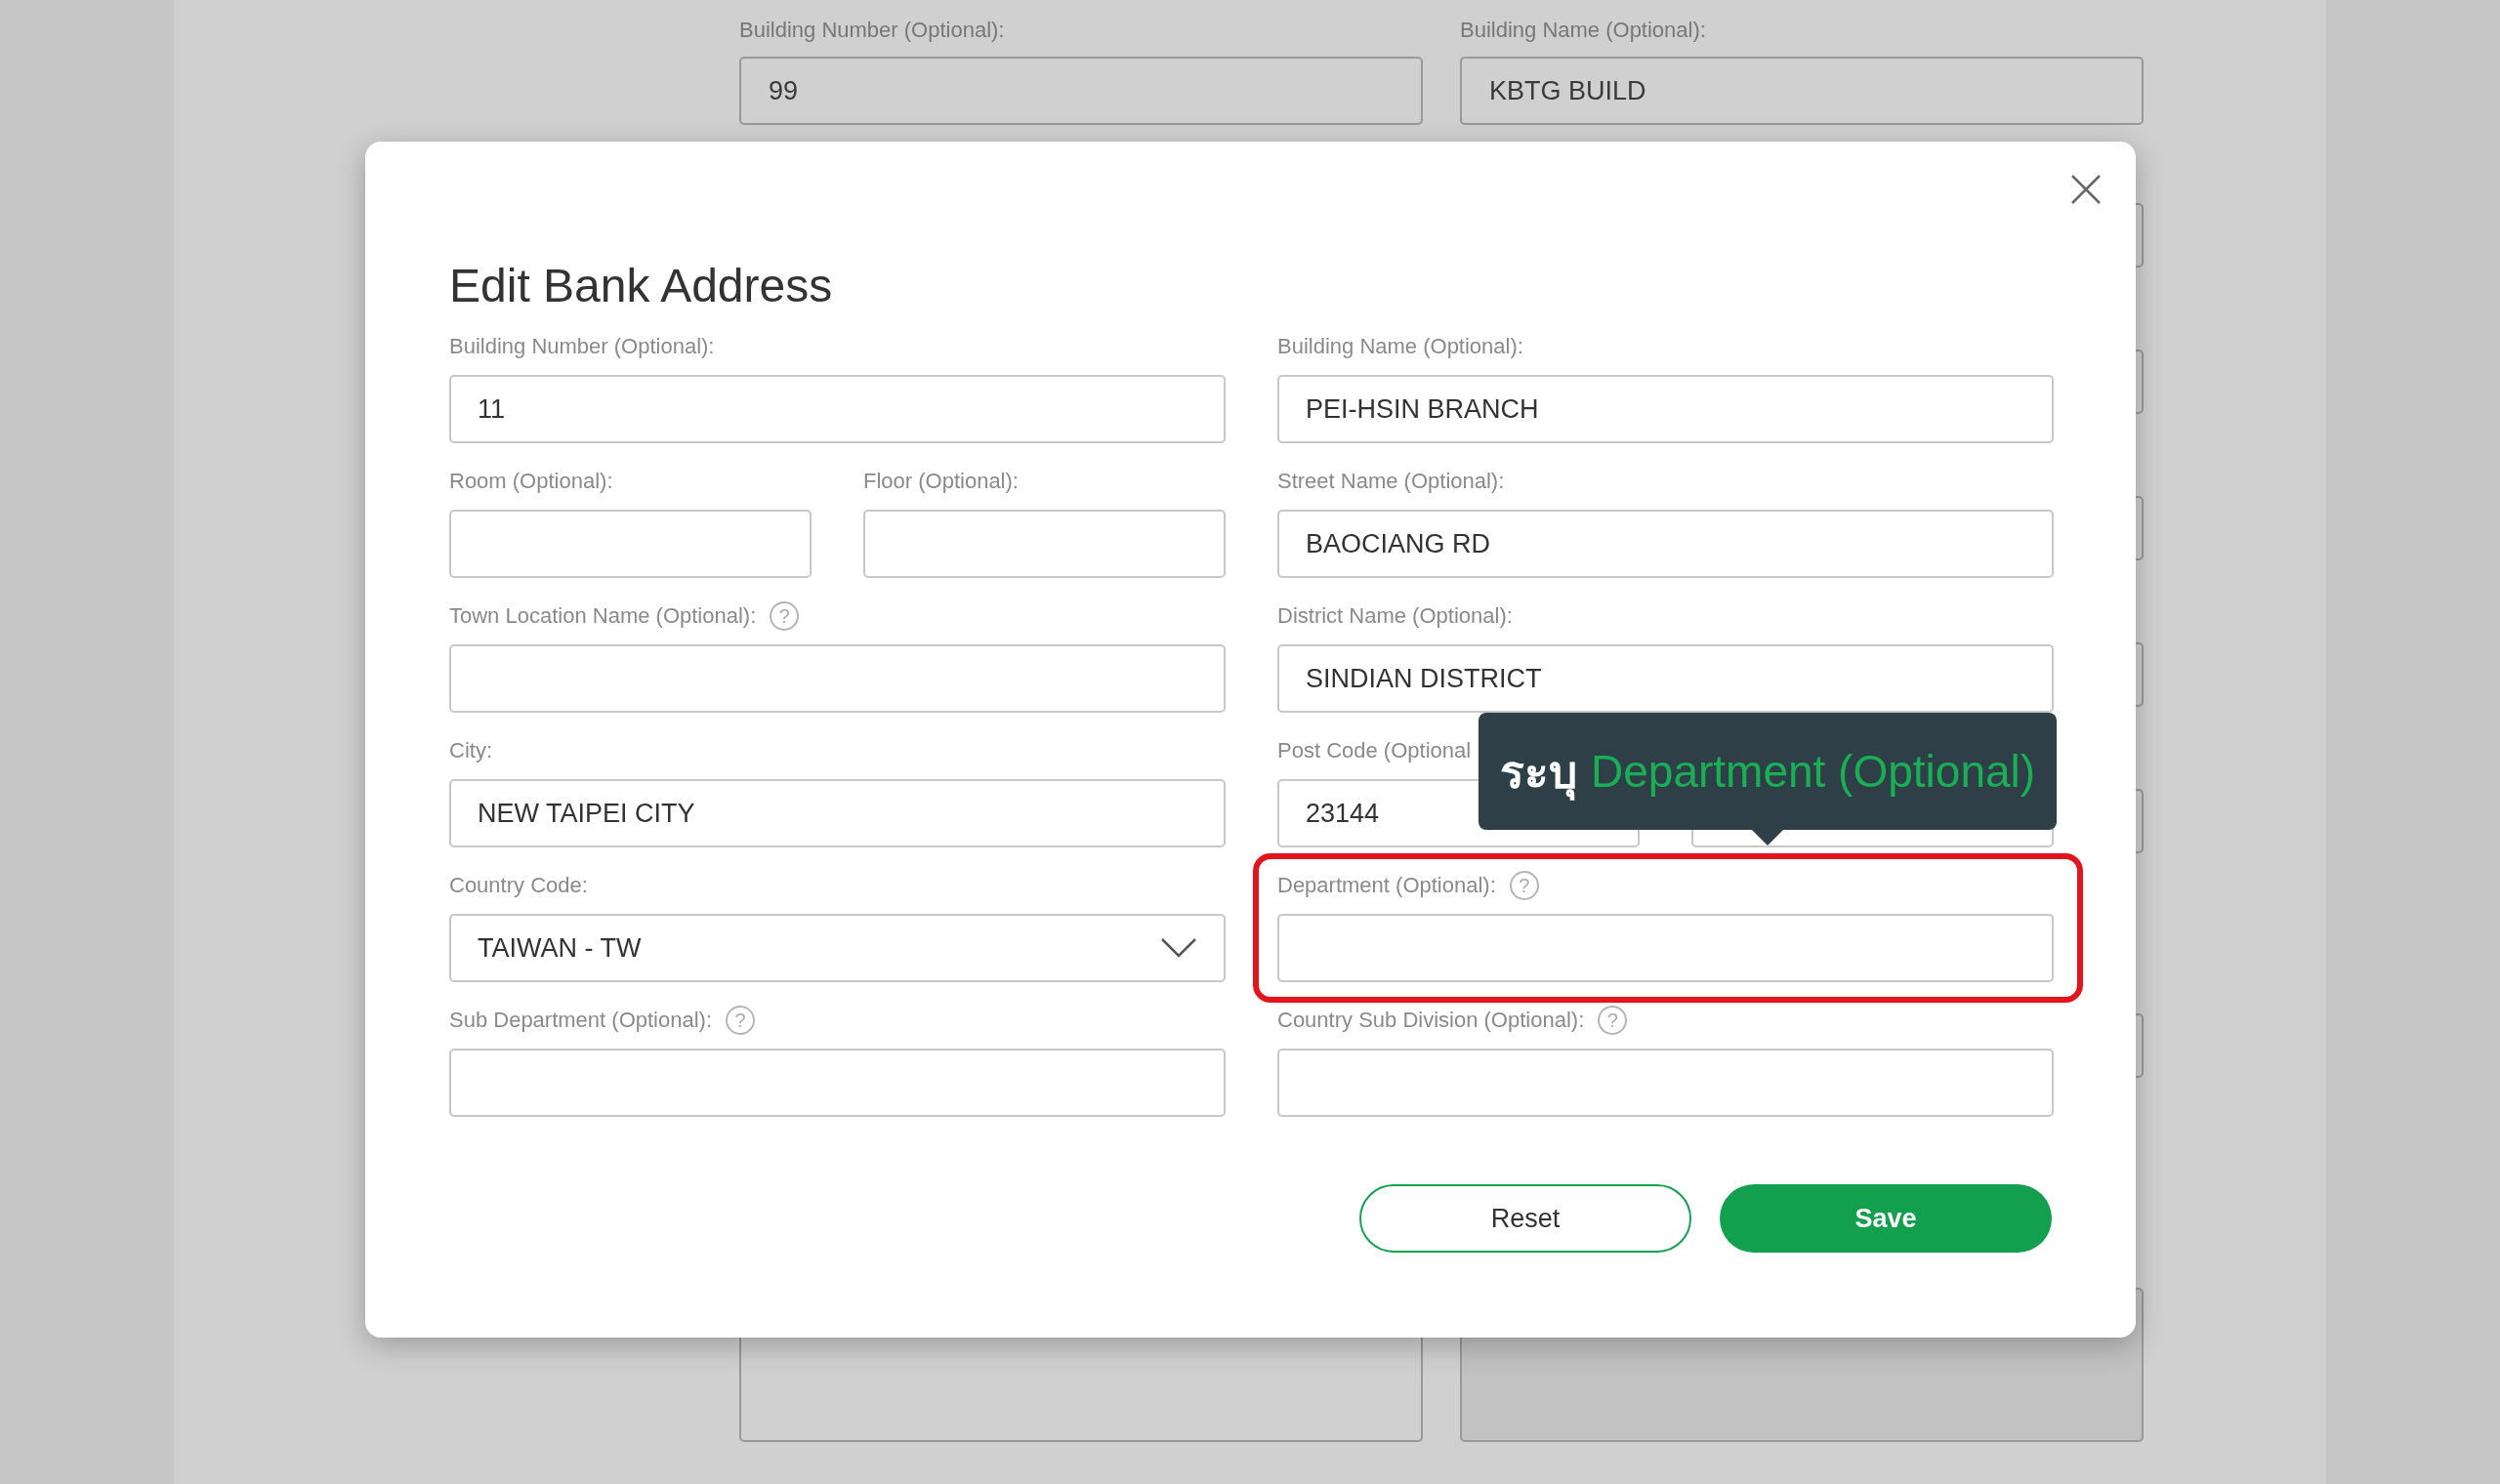  What do you see at coordinates (1802, 91) in the screenshot?
I see `input-field: KBTG BUILD` at bounding box center [1802, 91].